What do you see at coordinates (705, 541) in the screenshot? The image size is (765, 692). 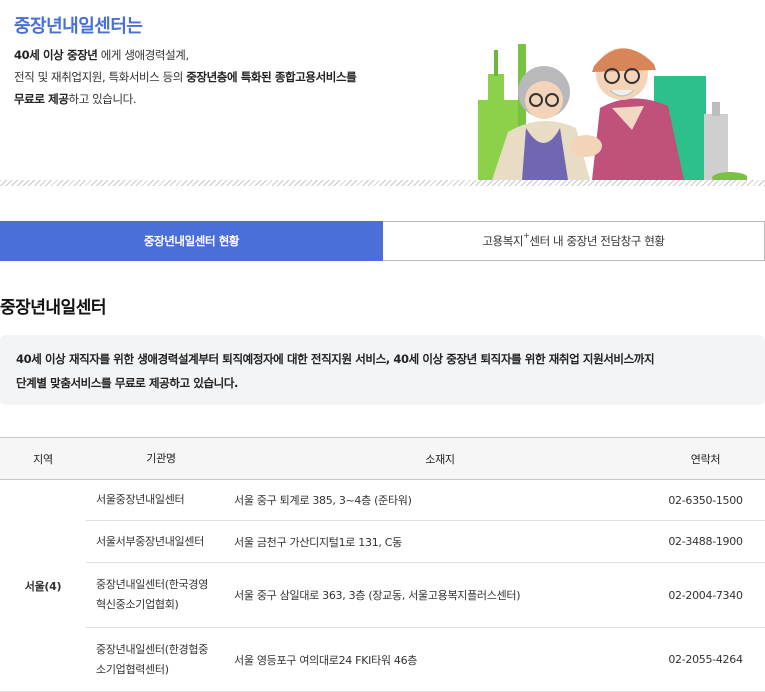 I see `phone-cell: 02-3488-1900` at bounding box center [705, 541].